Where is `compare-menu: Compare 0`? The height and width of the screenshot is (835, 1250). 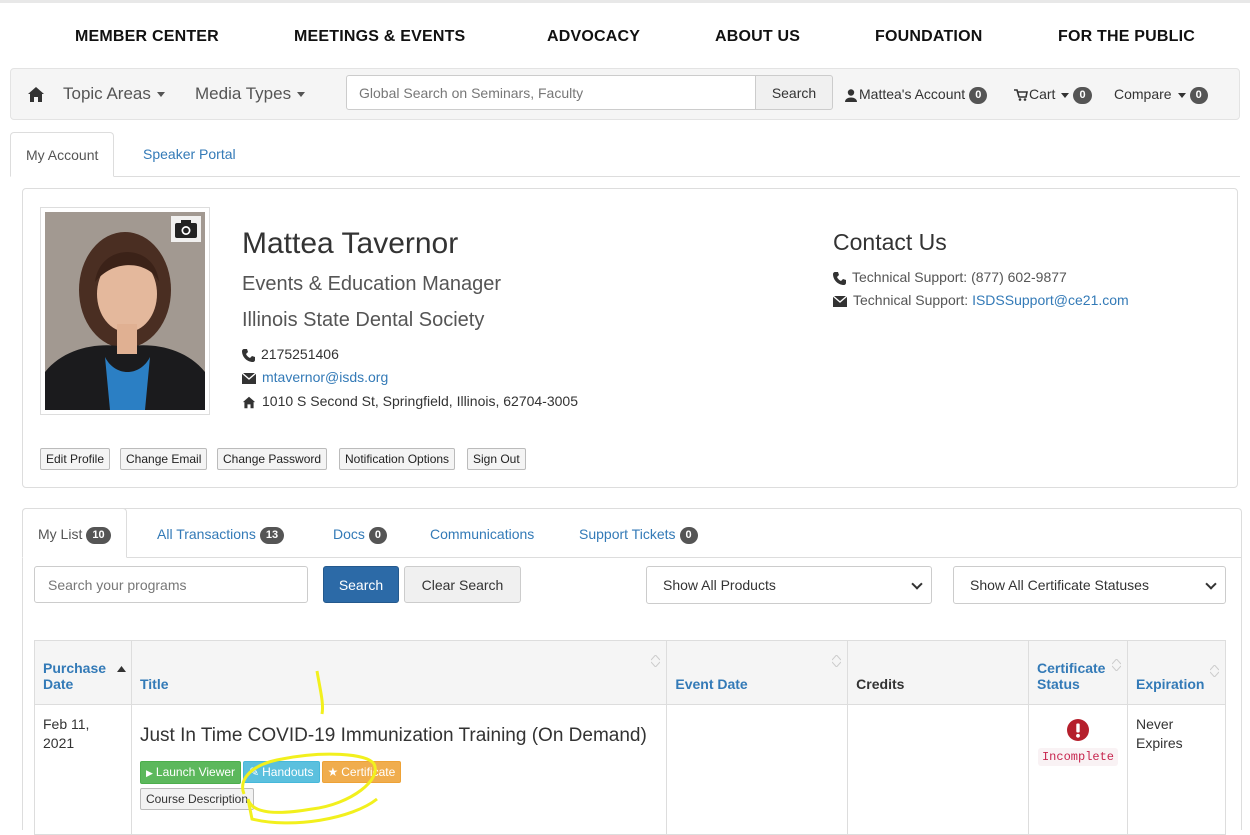
compare-menu: Compare 0 is located at coordinates (1161, 95).